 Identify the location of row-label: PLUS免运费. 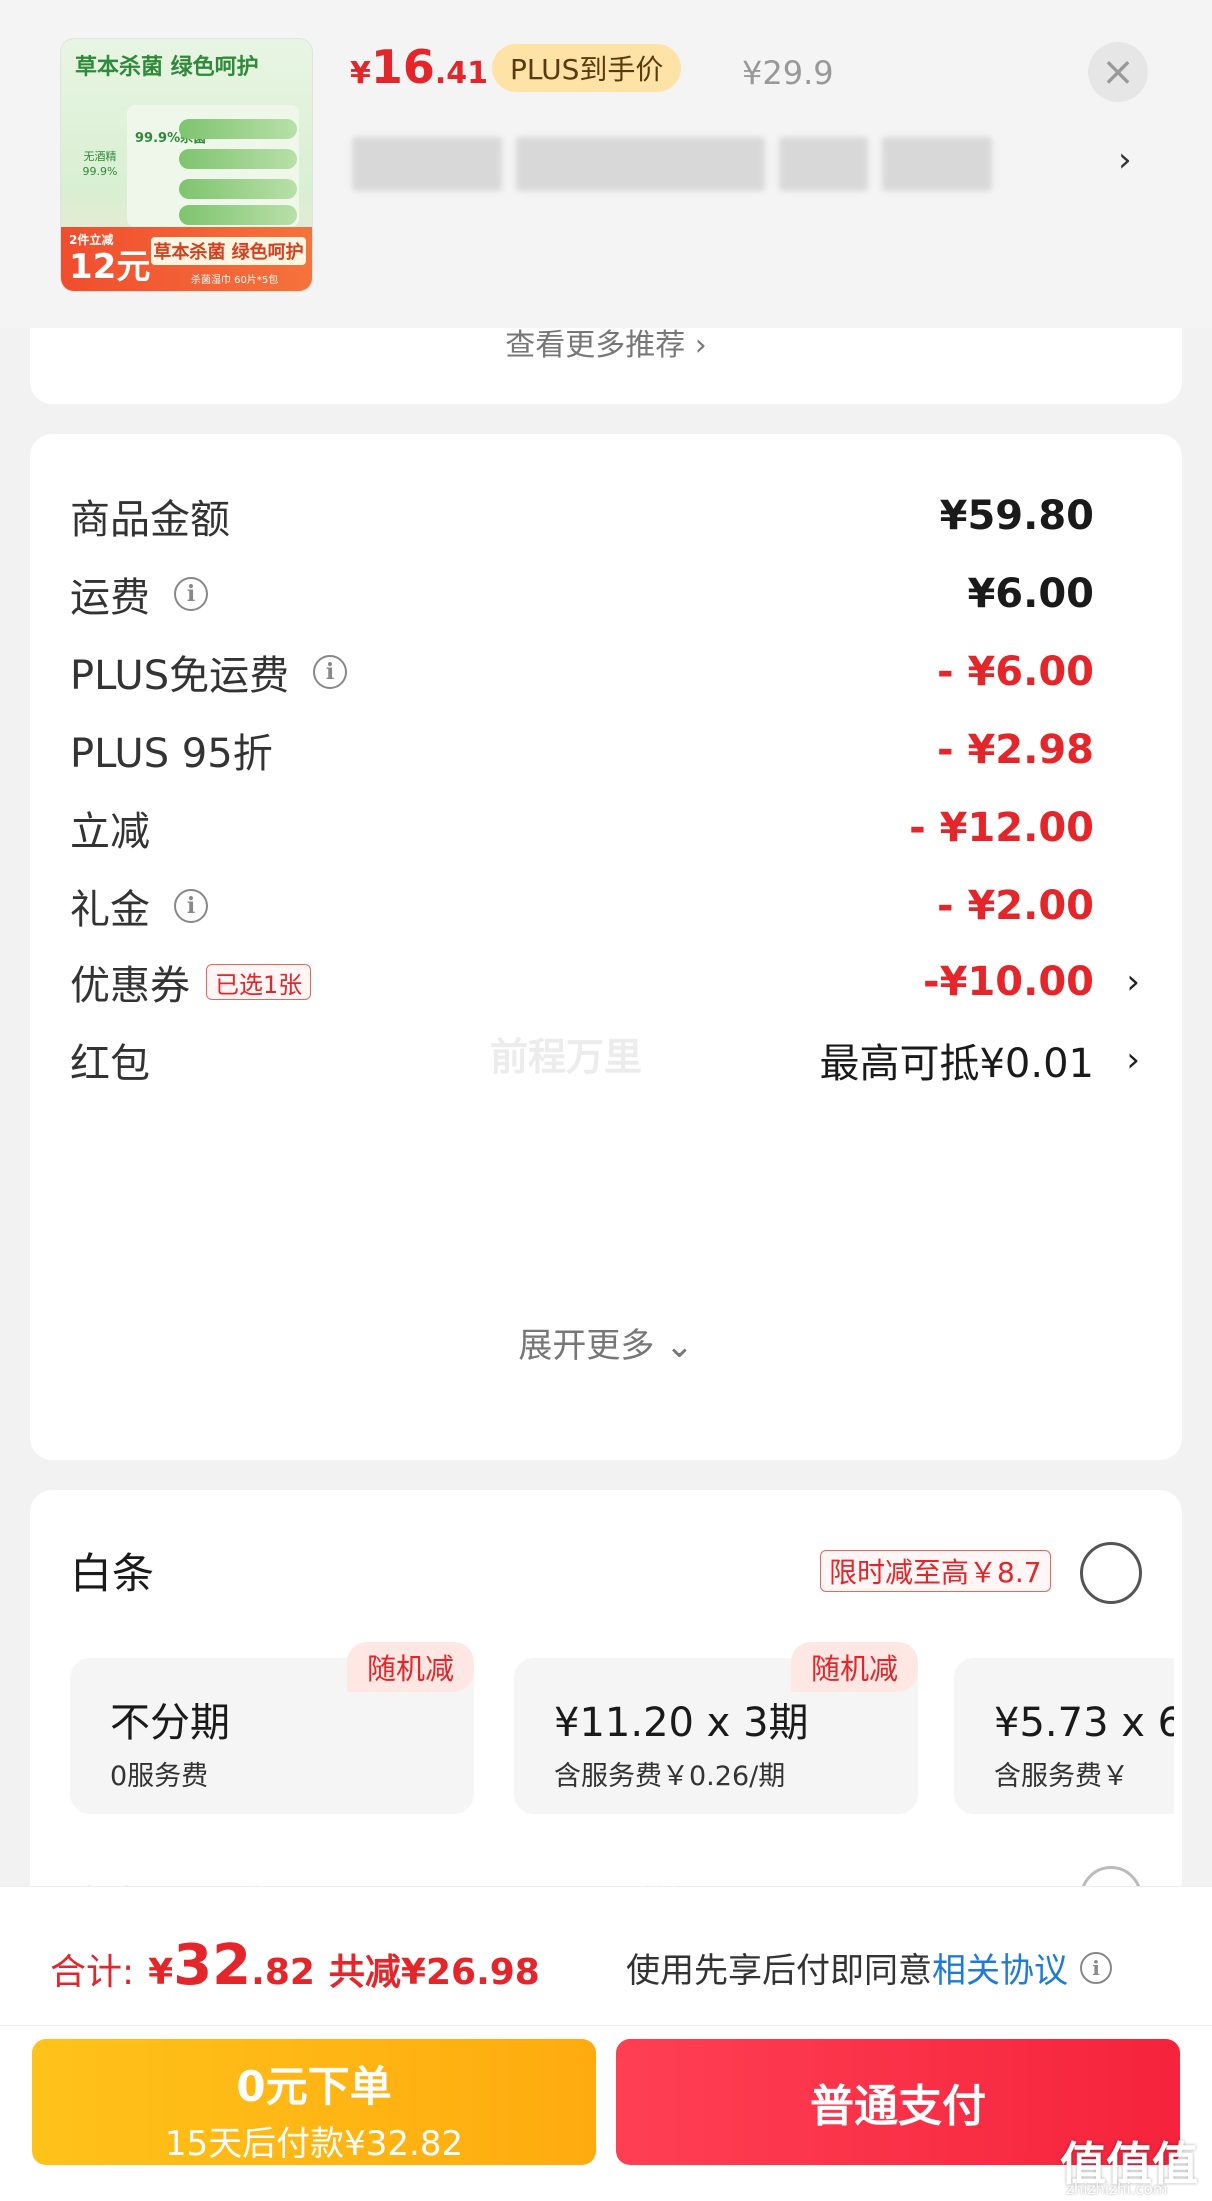
(180, 676).